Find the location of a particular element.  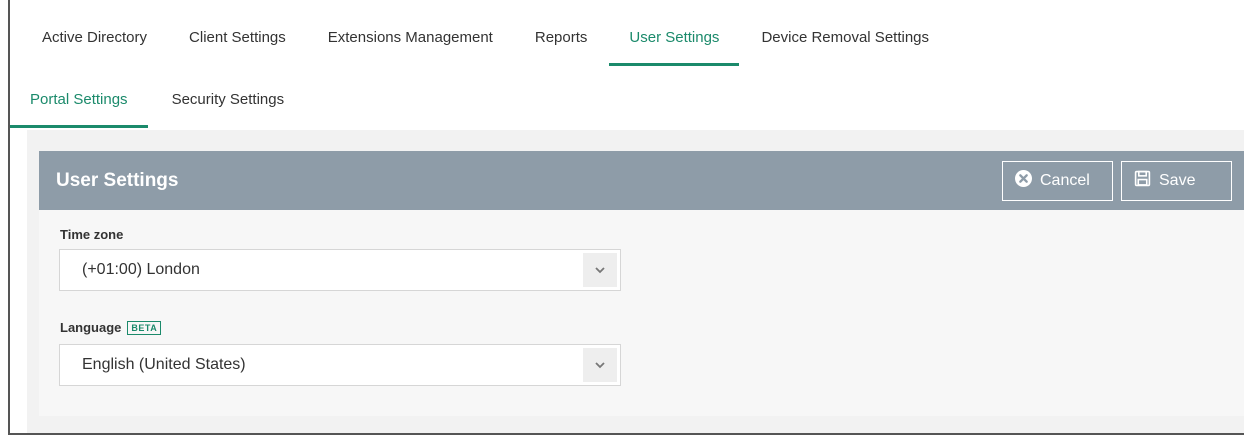

tab-label: Extensions Management is located at coordinates (410, 37).